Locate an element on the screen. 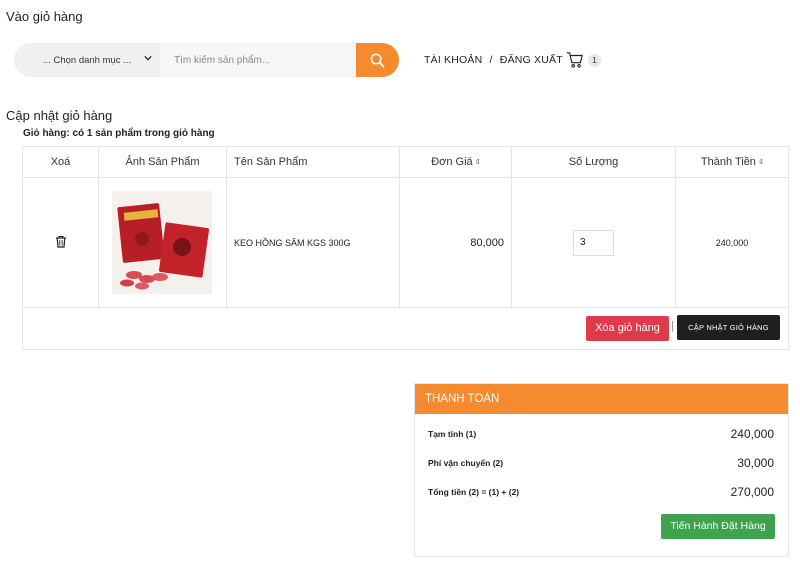  column-header-name: Tên Sản Phẩm is located at coordinates (313, 162).